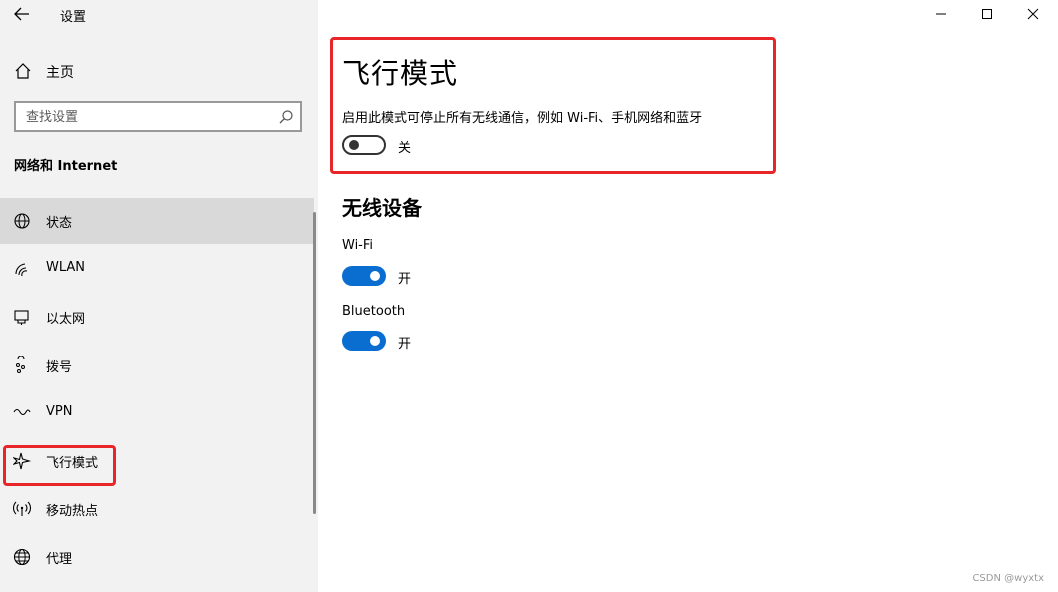 The image size is (1058, 592). What do you see at coordinates (59, 411) in the screenshot?
I see `sidebar-item-label: VPN` at bounding box center [59, 411].